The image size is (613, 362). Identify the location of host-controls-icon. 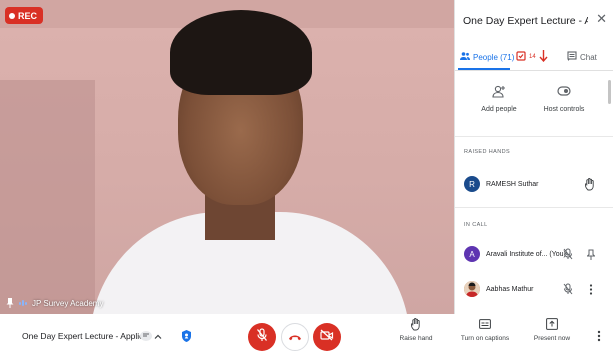
(564, 91).